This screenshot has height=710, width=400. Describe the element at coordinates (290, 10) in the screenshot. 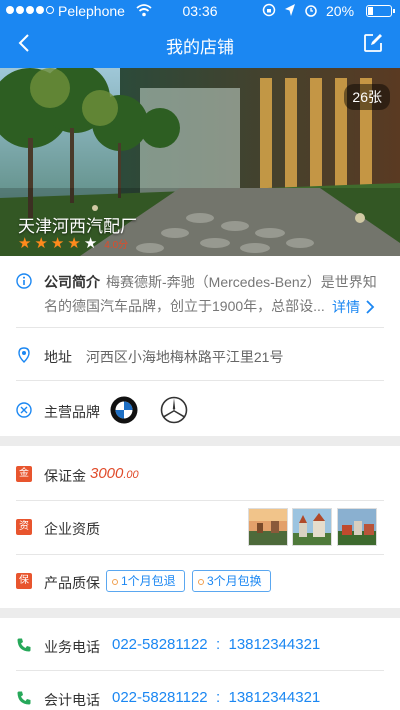

I see `location-arrow-icon` at that location.